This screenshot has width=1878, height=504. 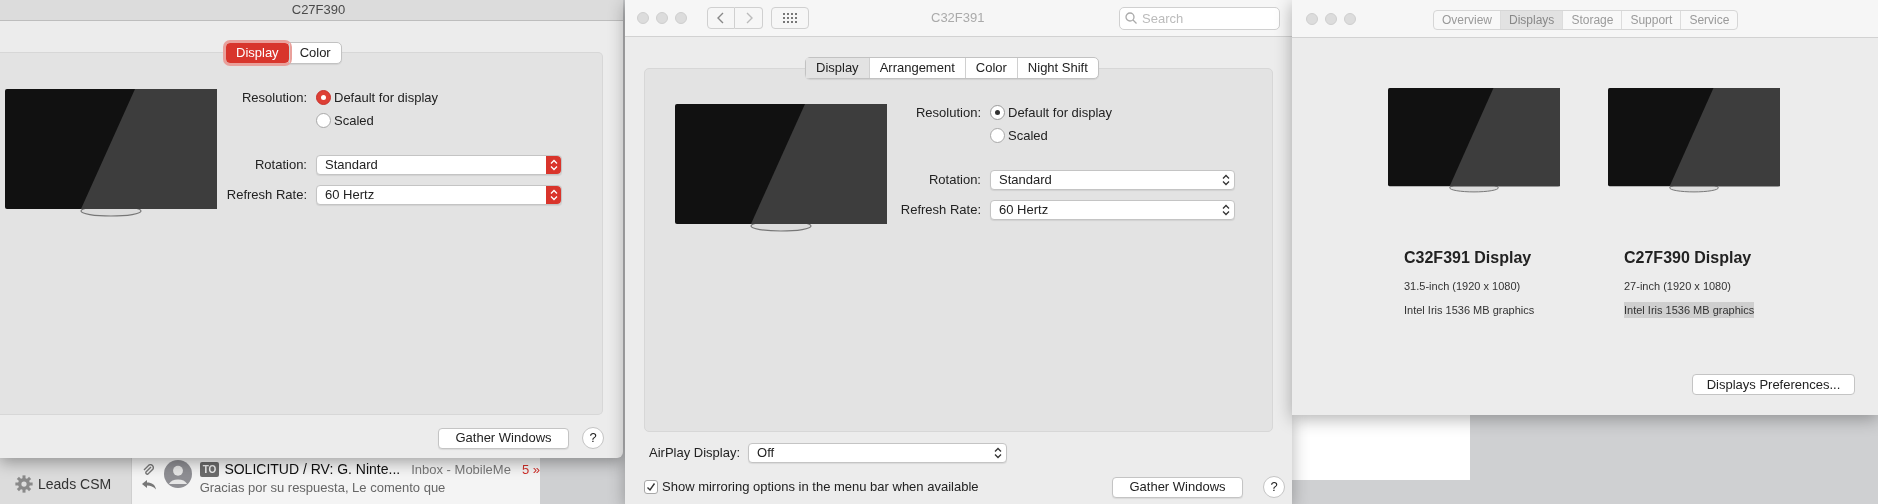 I want to click on back-button, so click(x=721, y=18).